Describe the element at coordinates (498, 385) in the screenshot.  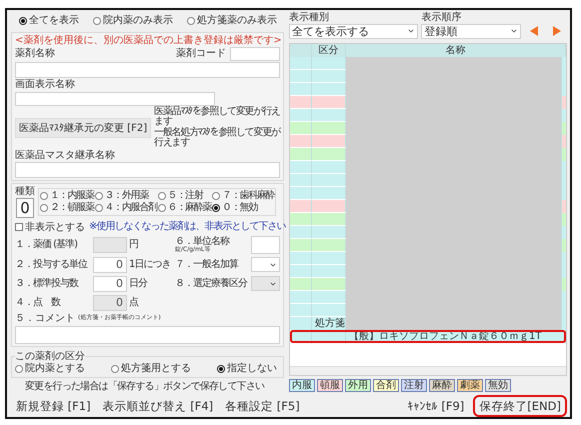
I see `legend-tag: 無効` at that location.